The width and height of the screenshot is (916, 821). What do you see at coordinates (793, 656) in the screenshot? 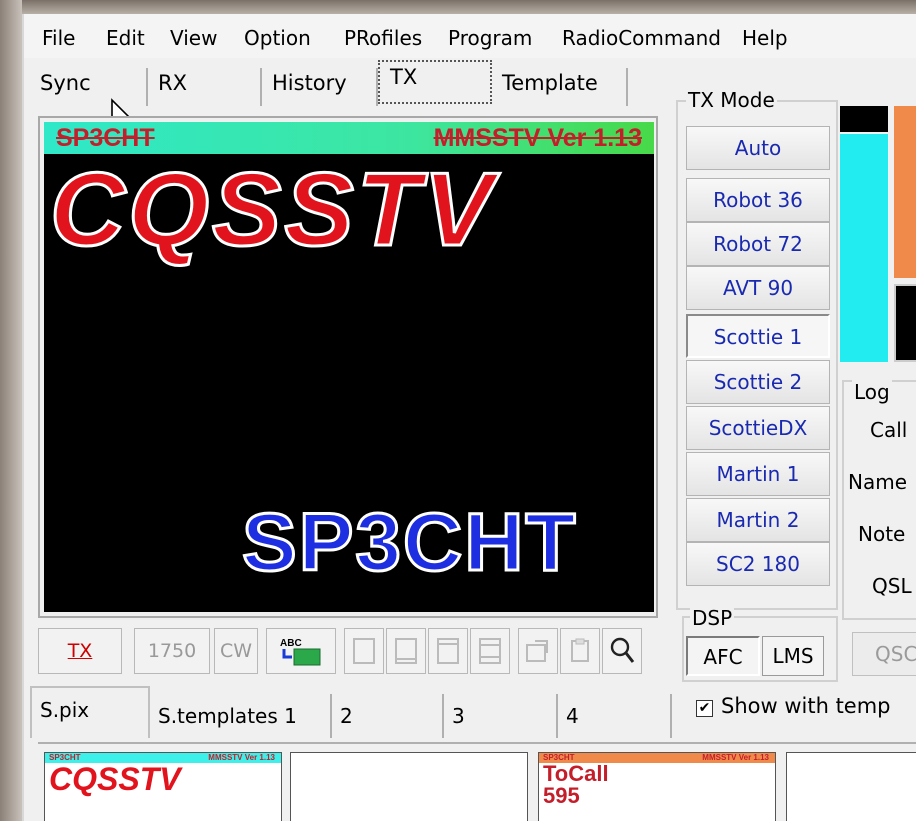
I see `lms-button: LMS` at bounding box center [793, 656].